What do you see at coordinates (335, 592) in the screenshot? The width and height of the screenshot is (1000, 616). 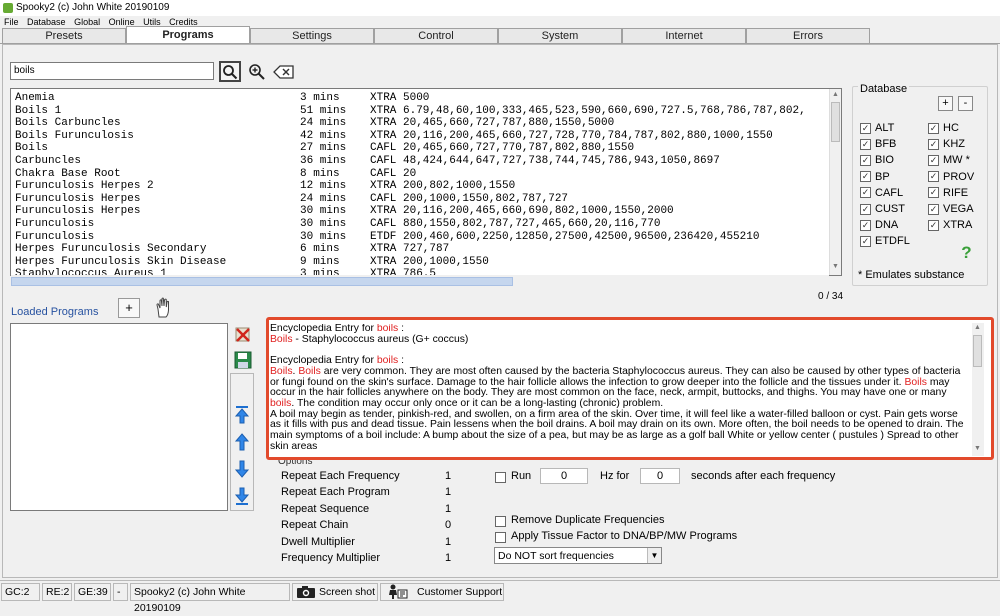 I see `screenshot-button: Screen shot` at bounding box center [335, 592].